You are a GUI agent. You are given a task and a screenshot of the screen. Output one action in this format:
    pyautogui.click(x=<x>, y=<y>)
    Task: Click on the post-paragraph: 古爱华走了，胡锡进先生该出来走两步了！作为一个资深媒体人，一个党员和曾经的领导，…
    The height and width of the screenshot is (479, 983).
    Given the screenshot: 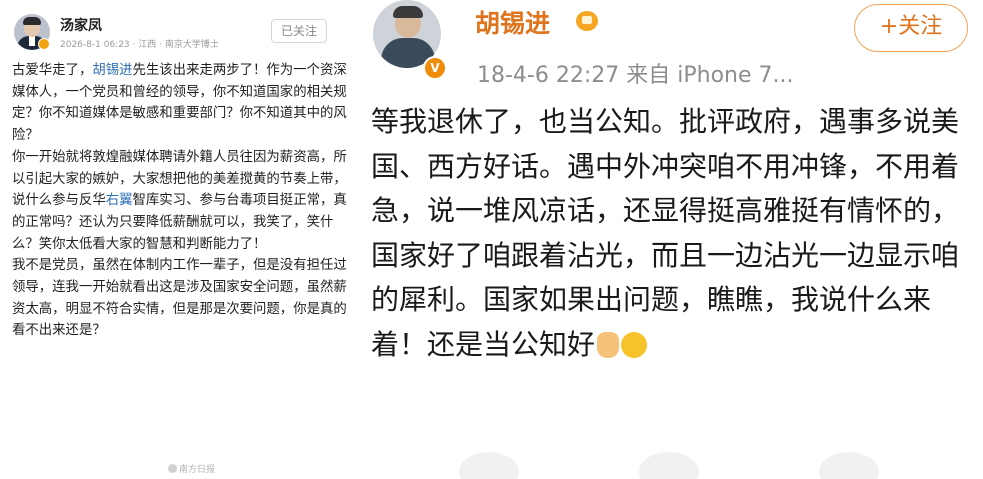 What is the action you would take?
    pyautogui.click(x=180, y=103)
    